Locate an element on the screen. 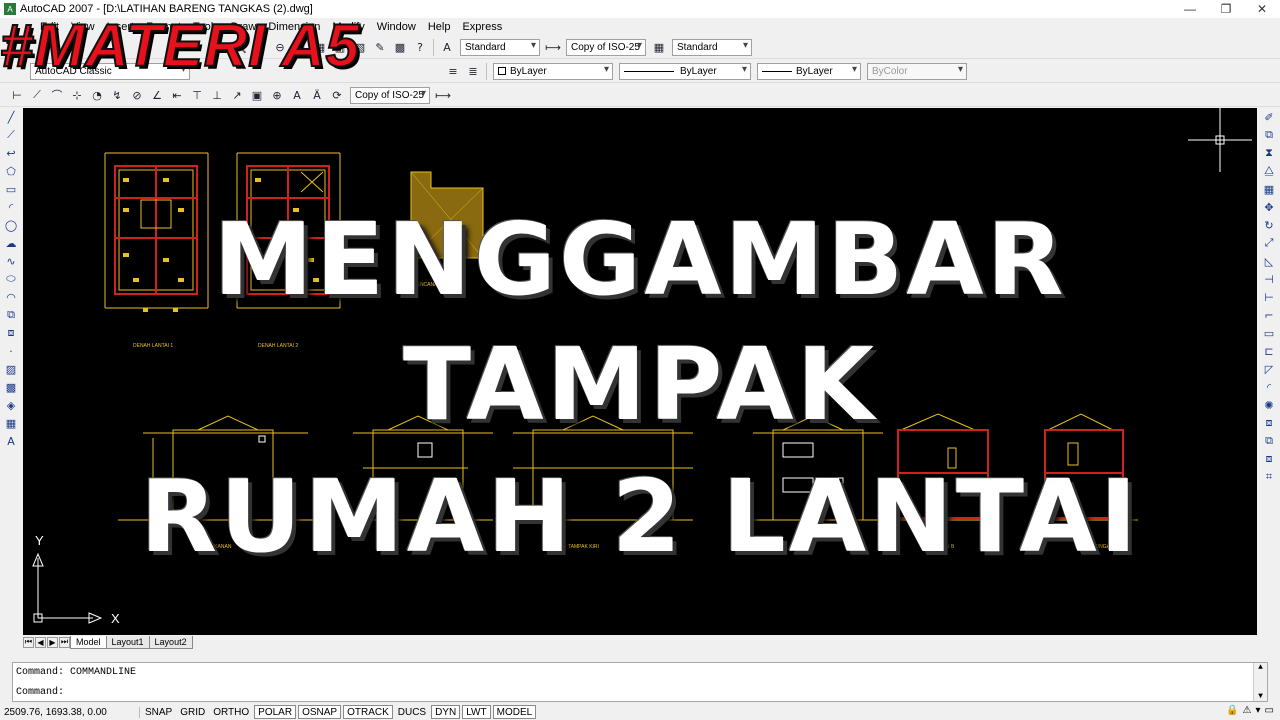 The image size is (1280, 720). aligned-dim-icon: ⟋ is located at coordinates (37, 95).